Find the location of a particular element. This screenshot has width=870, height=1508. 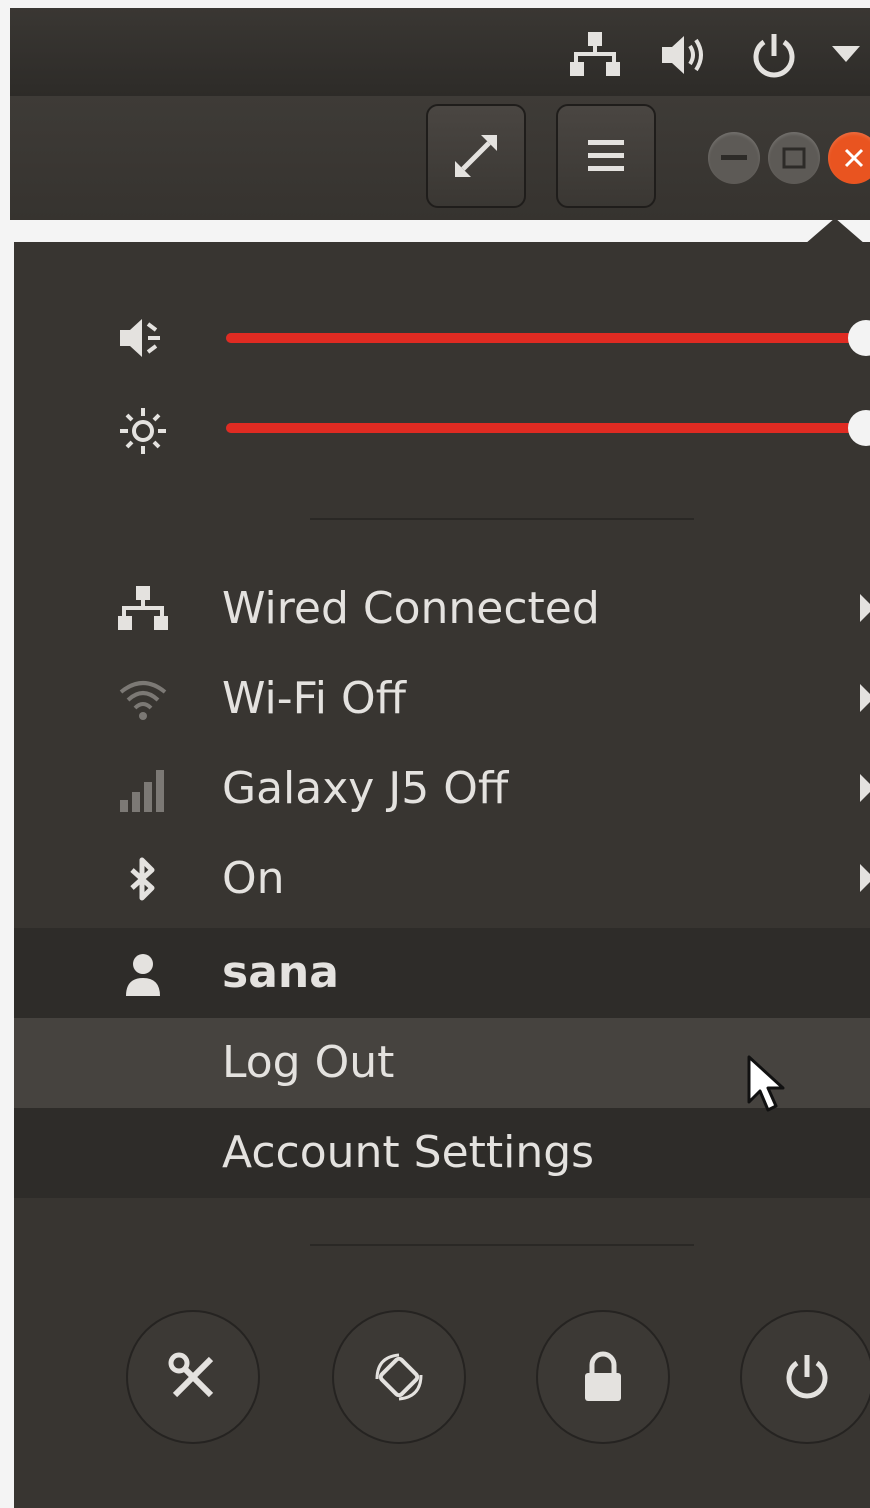

maximize-button is located at coordinates (794, 158).